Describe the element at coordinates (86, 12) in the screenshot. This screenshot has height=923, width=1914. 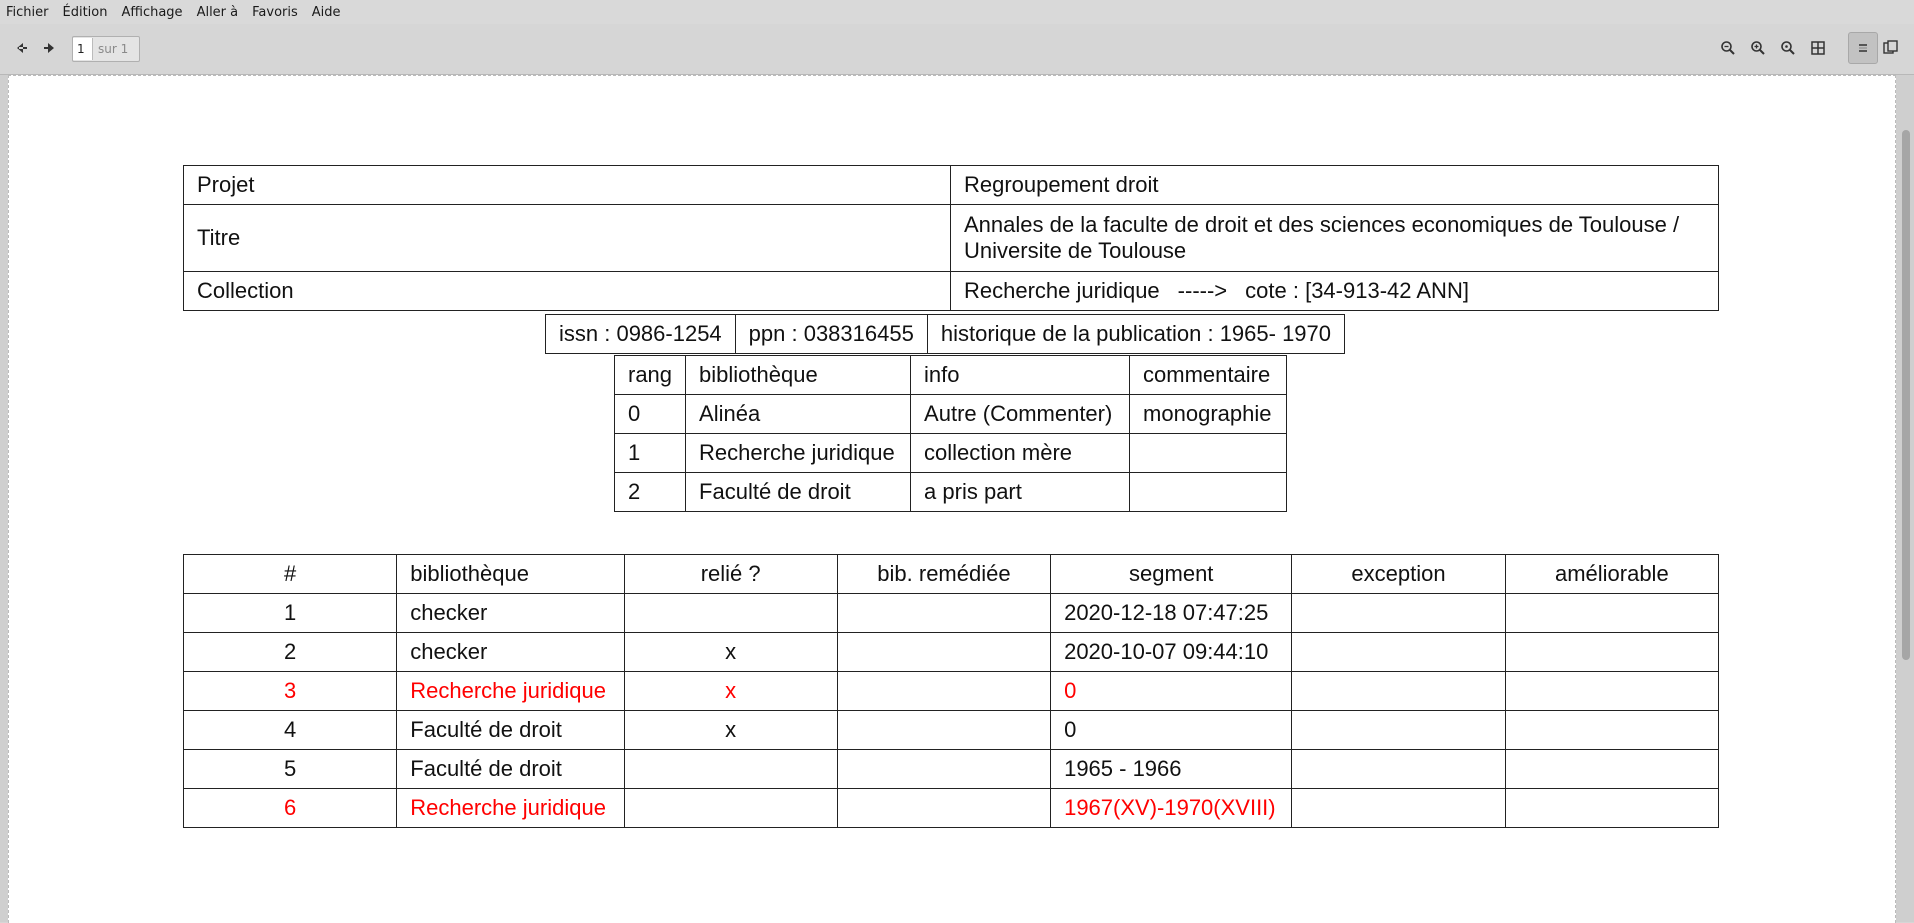
I see `menu-edition: Édition` at that location.